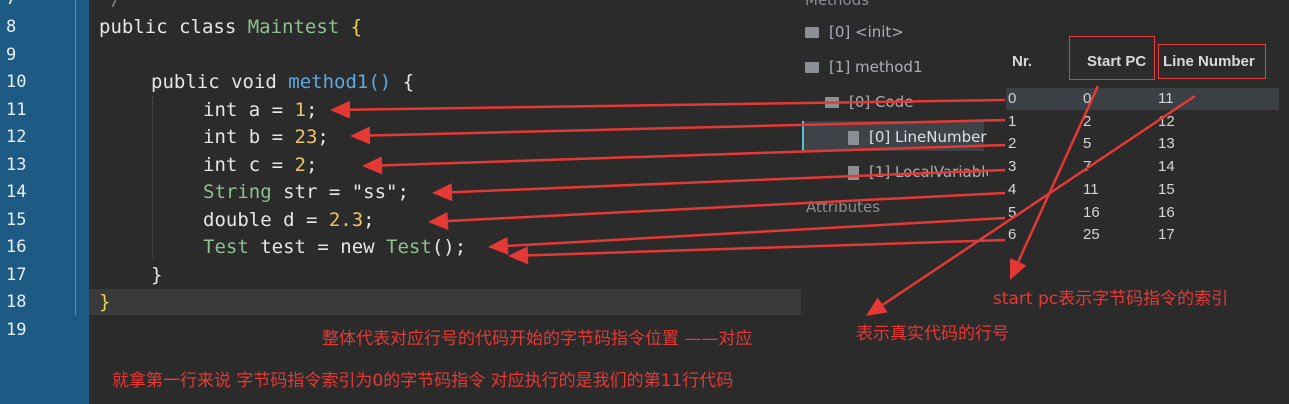  Describe the element at coordinates (1055, 182) in the screenshot. I see `arrow-start-pc` at that location.